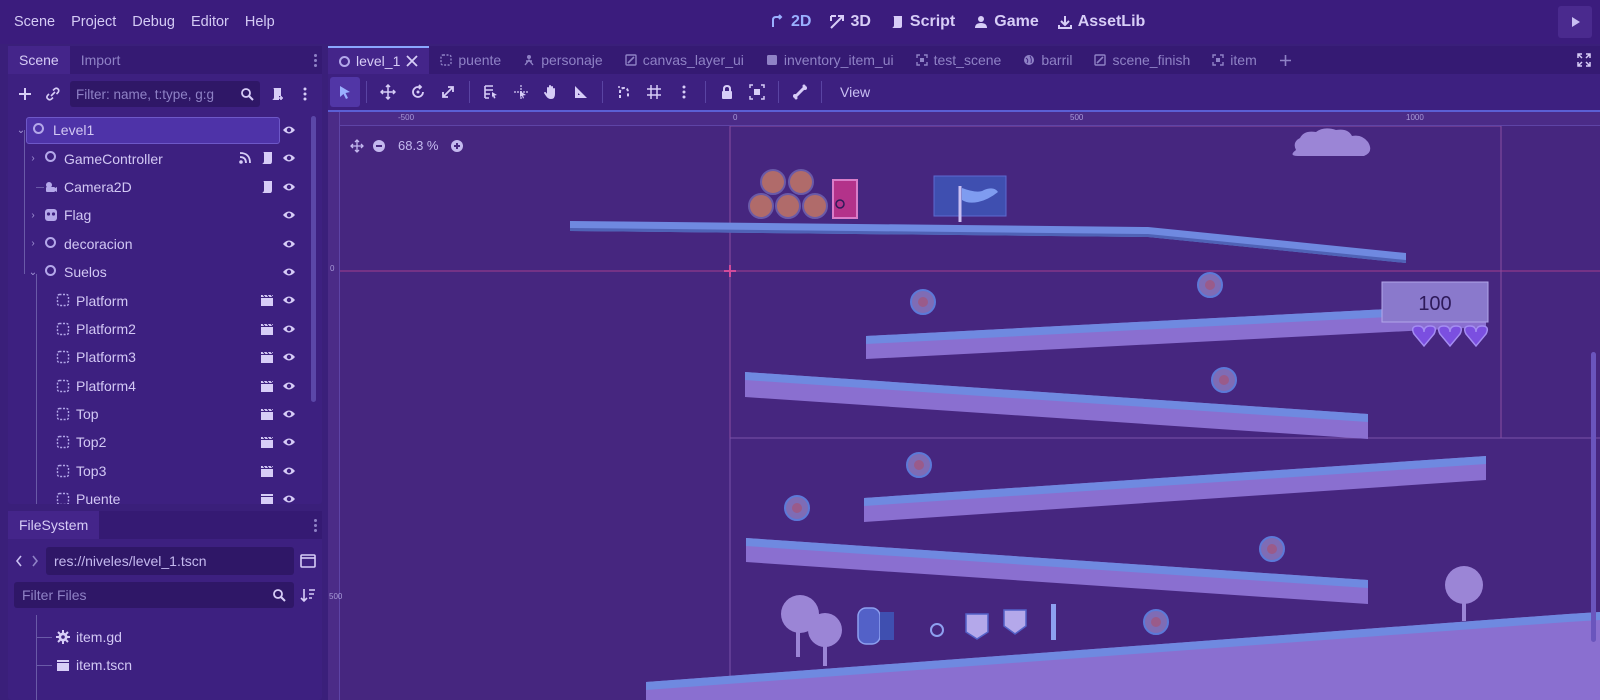 The image size is (1600, 700). I want to click on tab-canvas-layer-ui: canvas_layer_ui, so click(684, 60).